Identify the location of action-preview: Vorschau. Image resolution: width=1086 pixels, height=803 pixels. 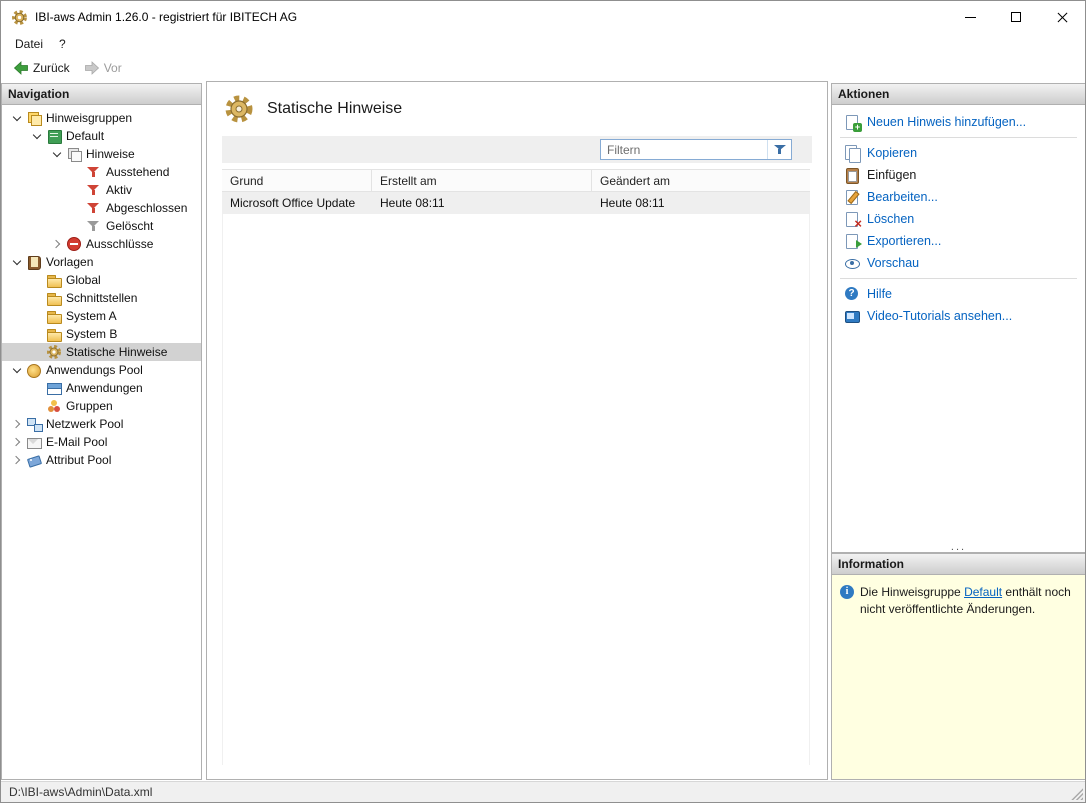
(958, 263).